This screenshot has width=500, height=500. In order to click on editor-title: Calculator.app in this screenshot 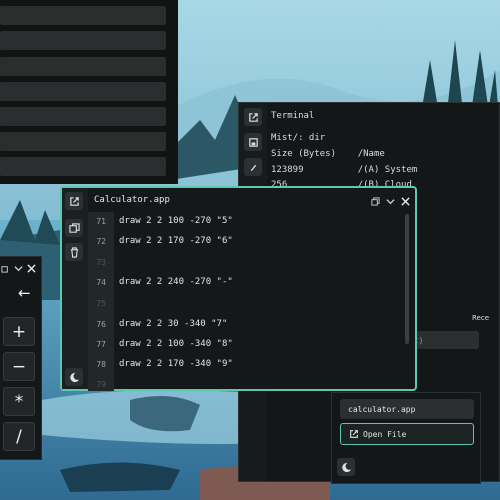, I will do `click(132, 200)`.